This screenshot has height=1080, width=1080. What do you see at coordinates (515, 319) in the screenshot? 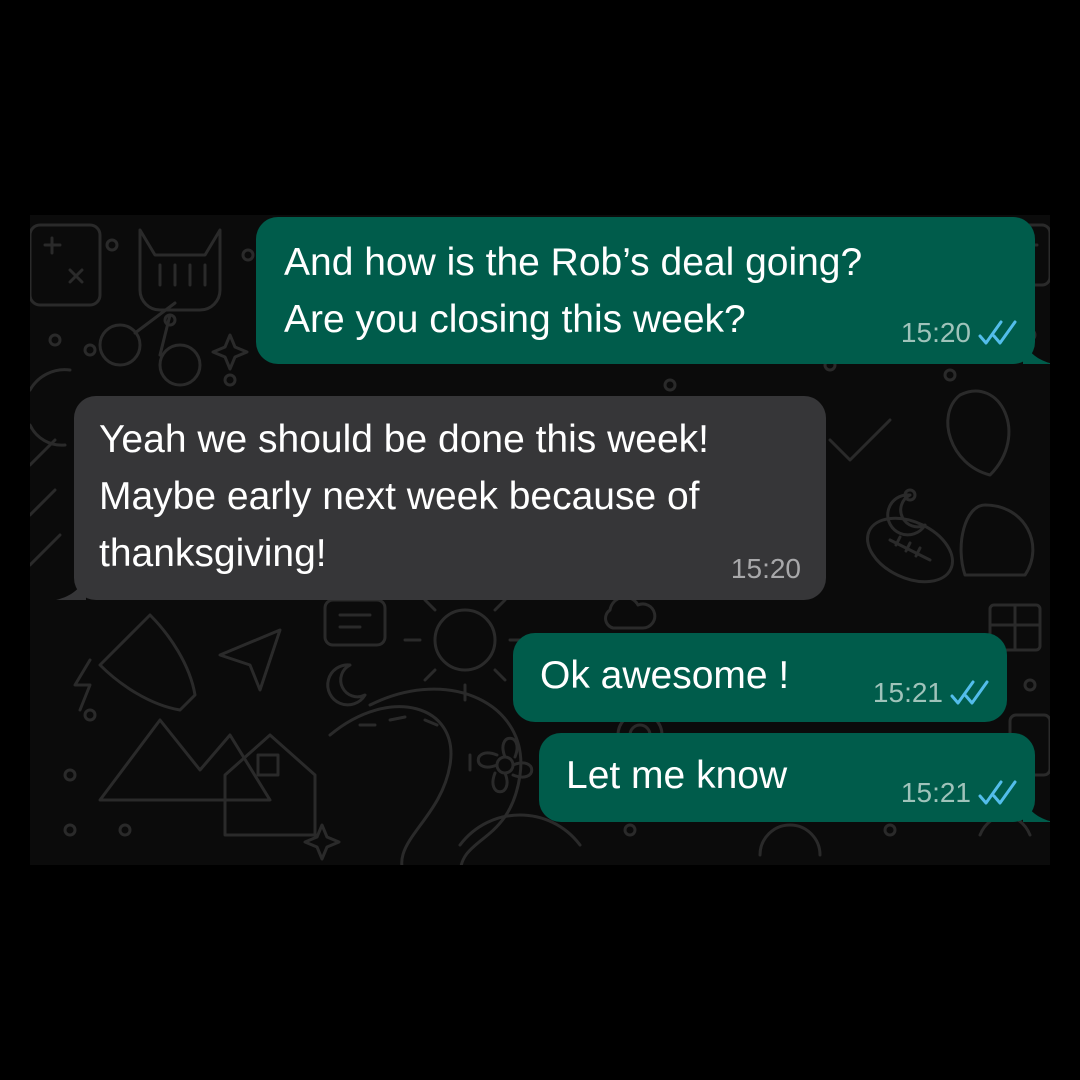
I see `message-text-line: Are you closing this week?` at bounding box center [515, 319].